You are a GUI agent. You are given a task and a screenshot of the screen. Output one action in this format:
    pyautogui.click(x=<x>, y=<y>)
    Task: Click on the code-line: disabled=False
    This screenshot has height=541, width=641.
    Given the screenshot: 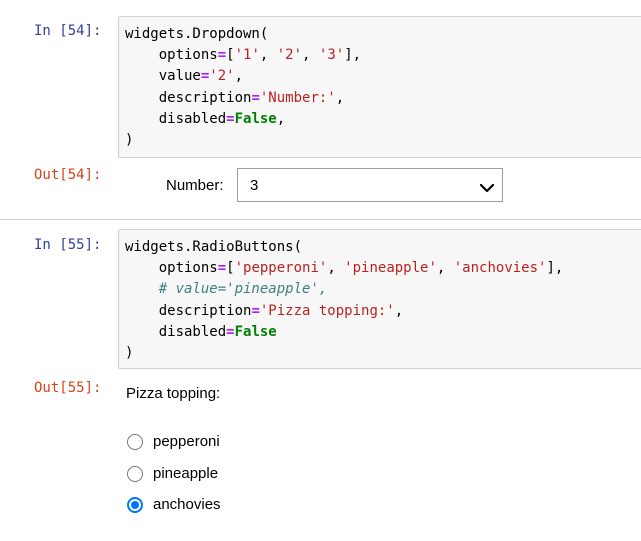 What is the action you would take?
    pyautogui.click(x=201, y=331)
    